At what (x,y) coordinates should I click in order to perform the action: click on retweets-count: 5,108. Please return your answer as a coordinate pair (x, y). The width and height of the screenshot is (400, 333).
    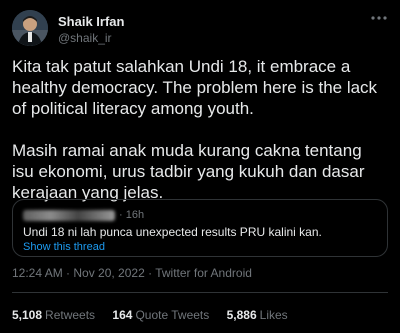
    Looking at the image, I should click on (27, 315).